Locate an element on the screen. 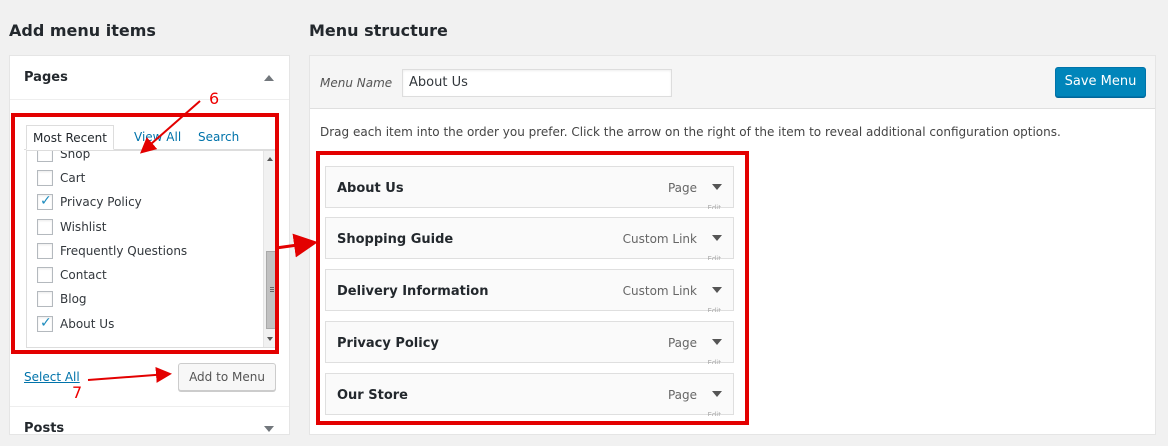  menu-item-title: Delivery Information is located at coordinates (413, 291).